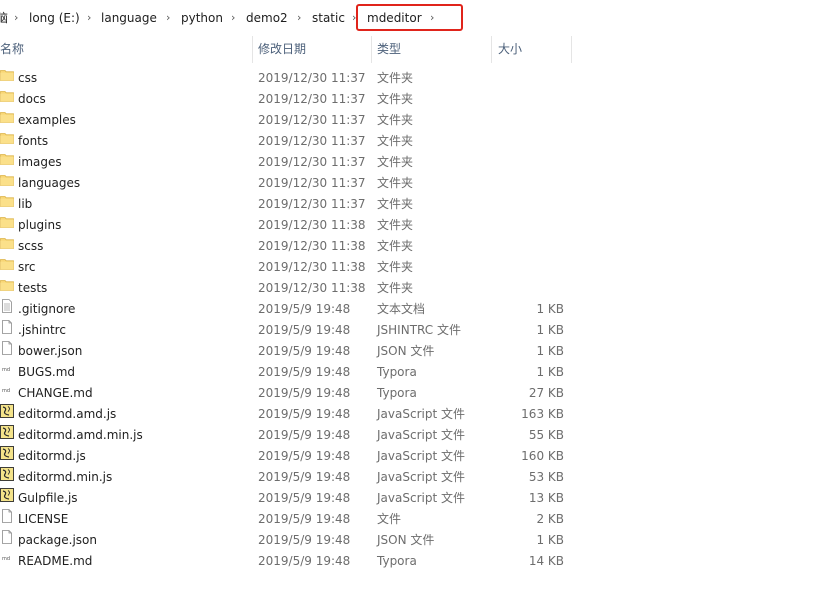  I want to click on svg-text: md, so click(6, 370).